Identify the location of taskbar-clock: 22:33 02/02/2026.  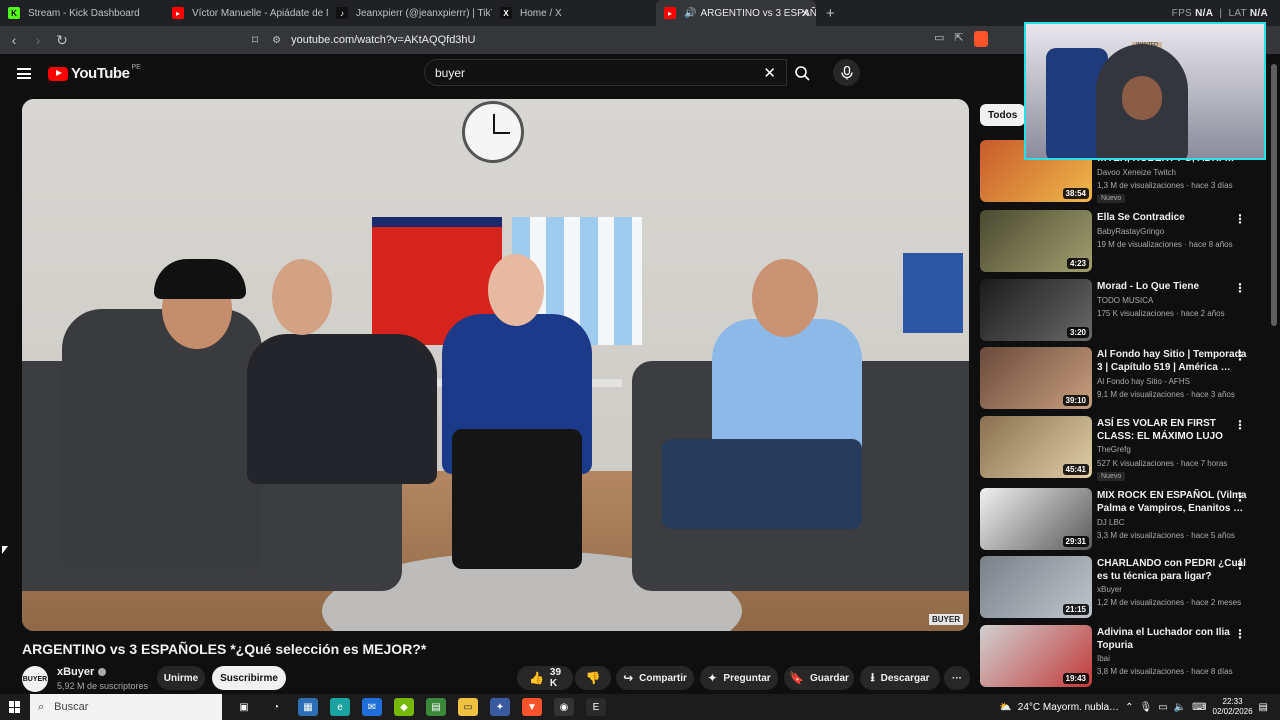
(1233, 707).